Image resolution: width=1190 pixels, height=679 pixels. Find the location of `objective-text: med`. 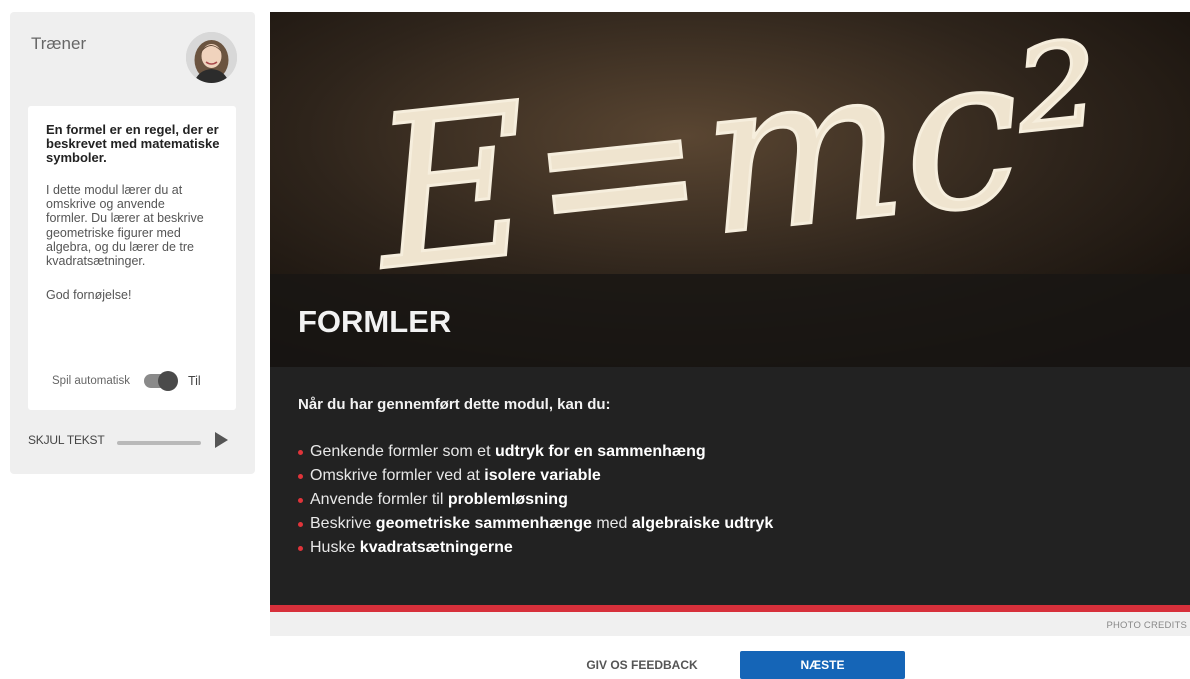

objective-text: med is located at coordinates (611, 523).